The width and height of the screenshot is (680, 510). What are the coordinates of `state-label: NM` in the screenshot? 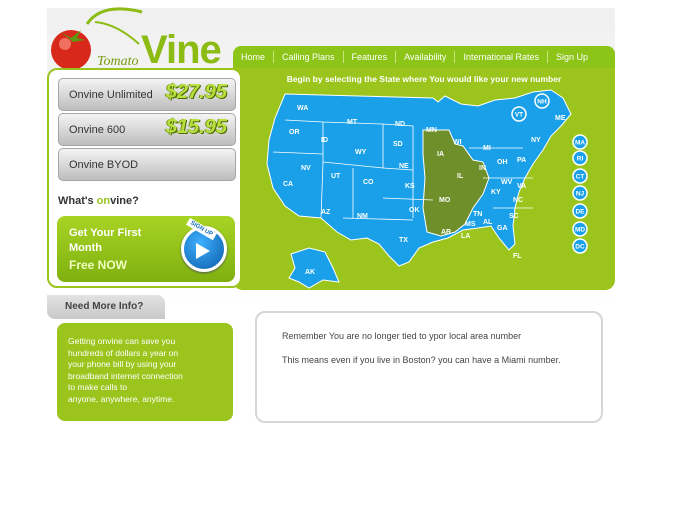 It's located at (362, 216).